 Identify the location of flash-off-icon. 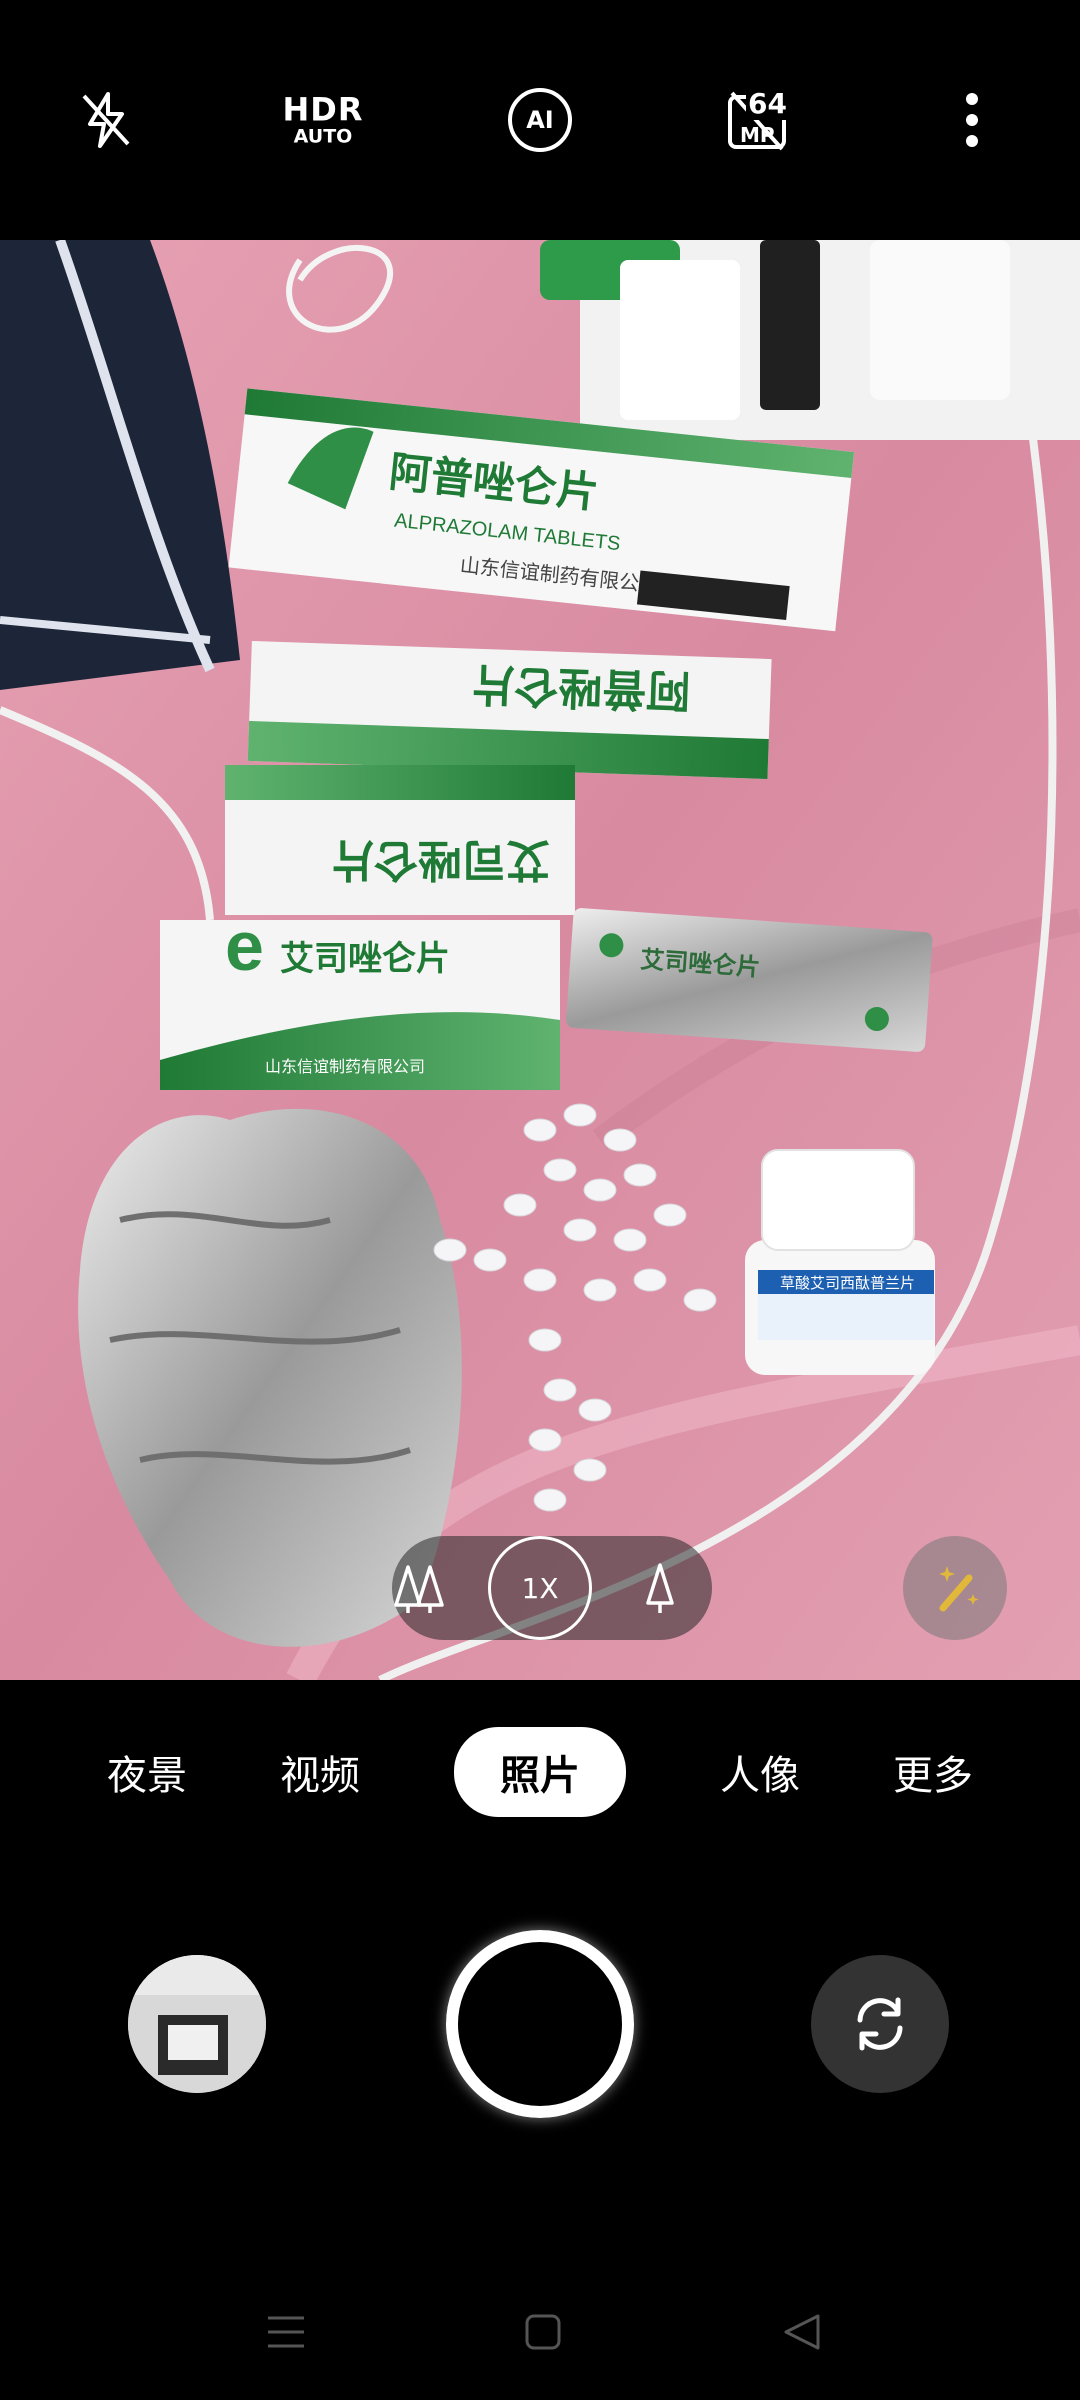
(106, 120).